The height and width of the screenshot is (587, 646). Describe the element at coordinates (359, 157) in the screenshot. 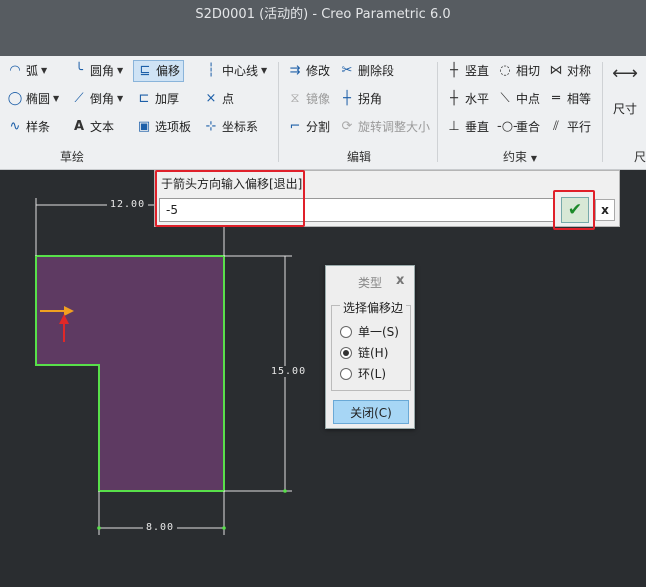

I see `edit-group-label: 编辑` at that location.